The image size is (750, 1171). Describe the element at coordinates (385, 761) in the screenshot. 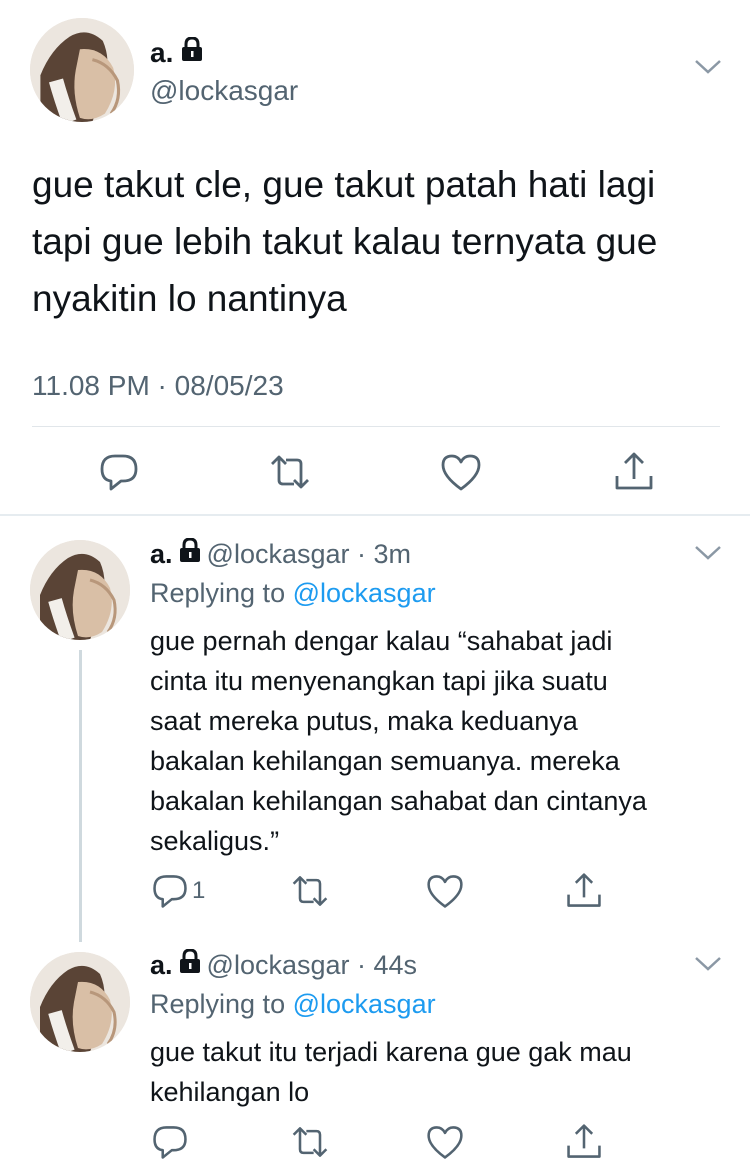

I see `tweet-text-line: bakalan kehilangan semuanya. mereka` at that location.